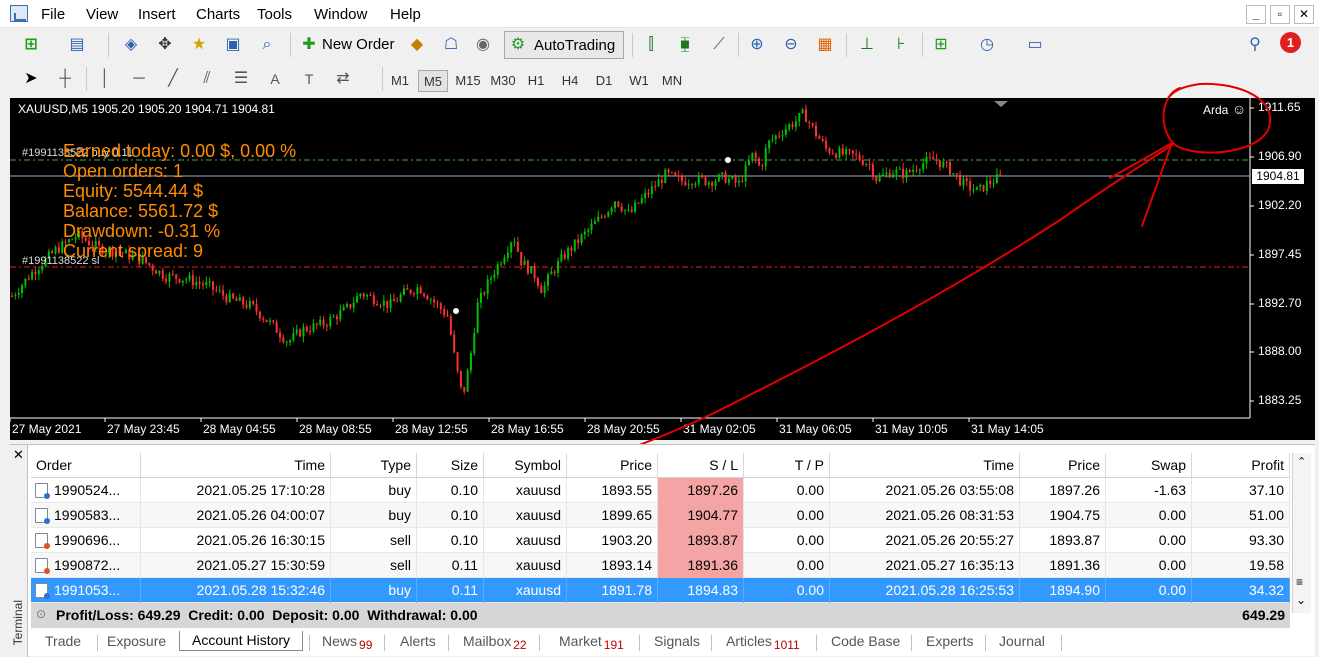  Describe the element at coordinates (825, 45) in the screenshot. I see `tile-windows-icon: ▦` at that location.